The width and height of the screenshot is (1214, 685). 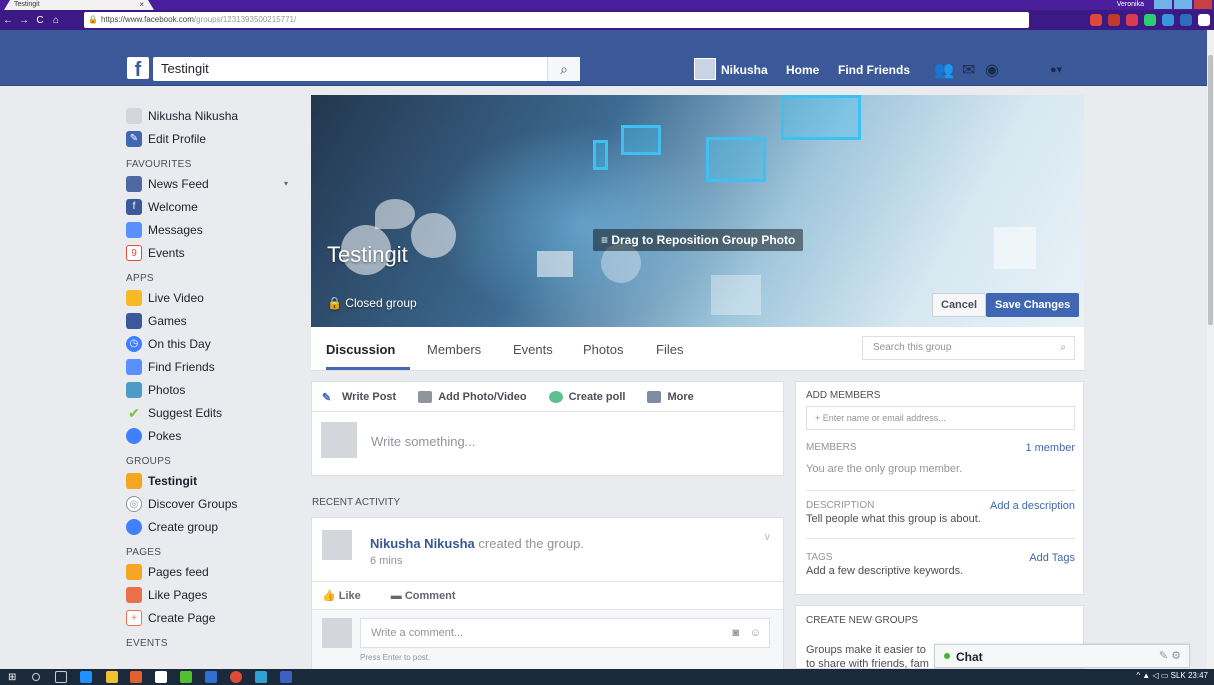 What do you see at coordinates (1153, 675) in the screenshot?
I see `tray-icons: ^ ▲ ◁ ▭` at bounding box center [1153, 675].